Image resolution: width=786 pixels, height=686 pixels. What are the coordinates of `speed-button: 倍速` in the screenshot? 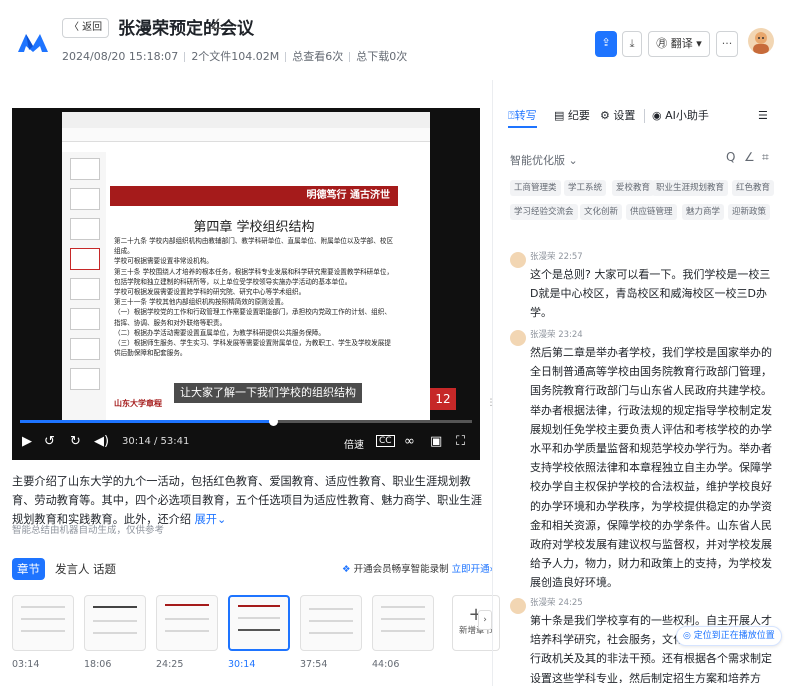 It's located at (354, 443).